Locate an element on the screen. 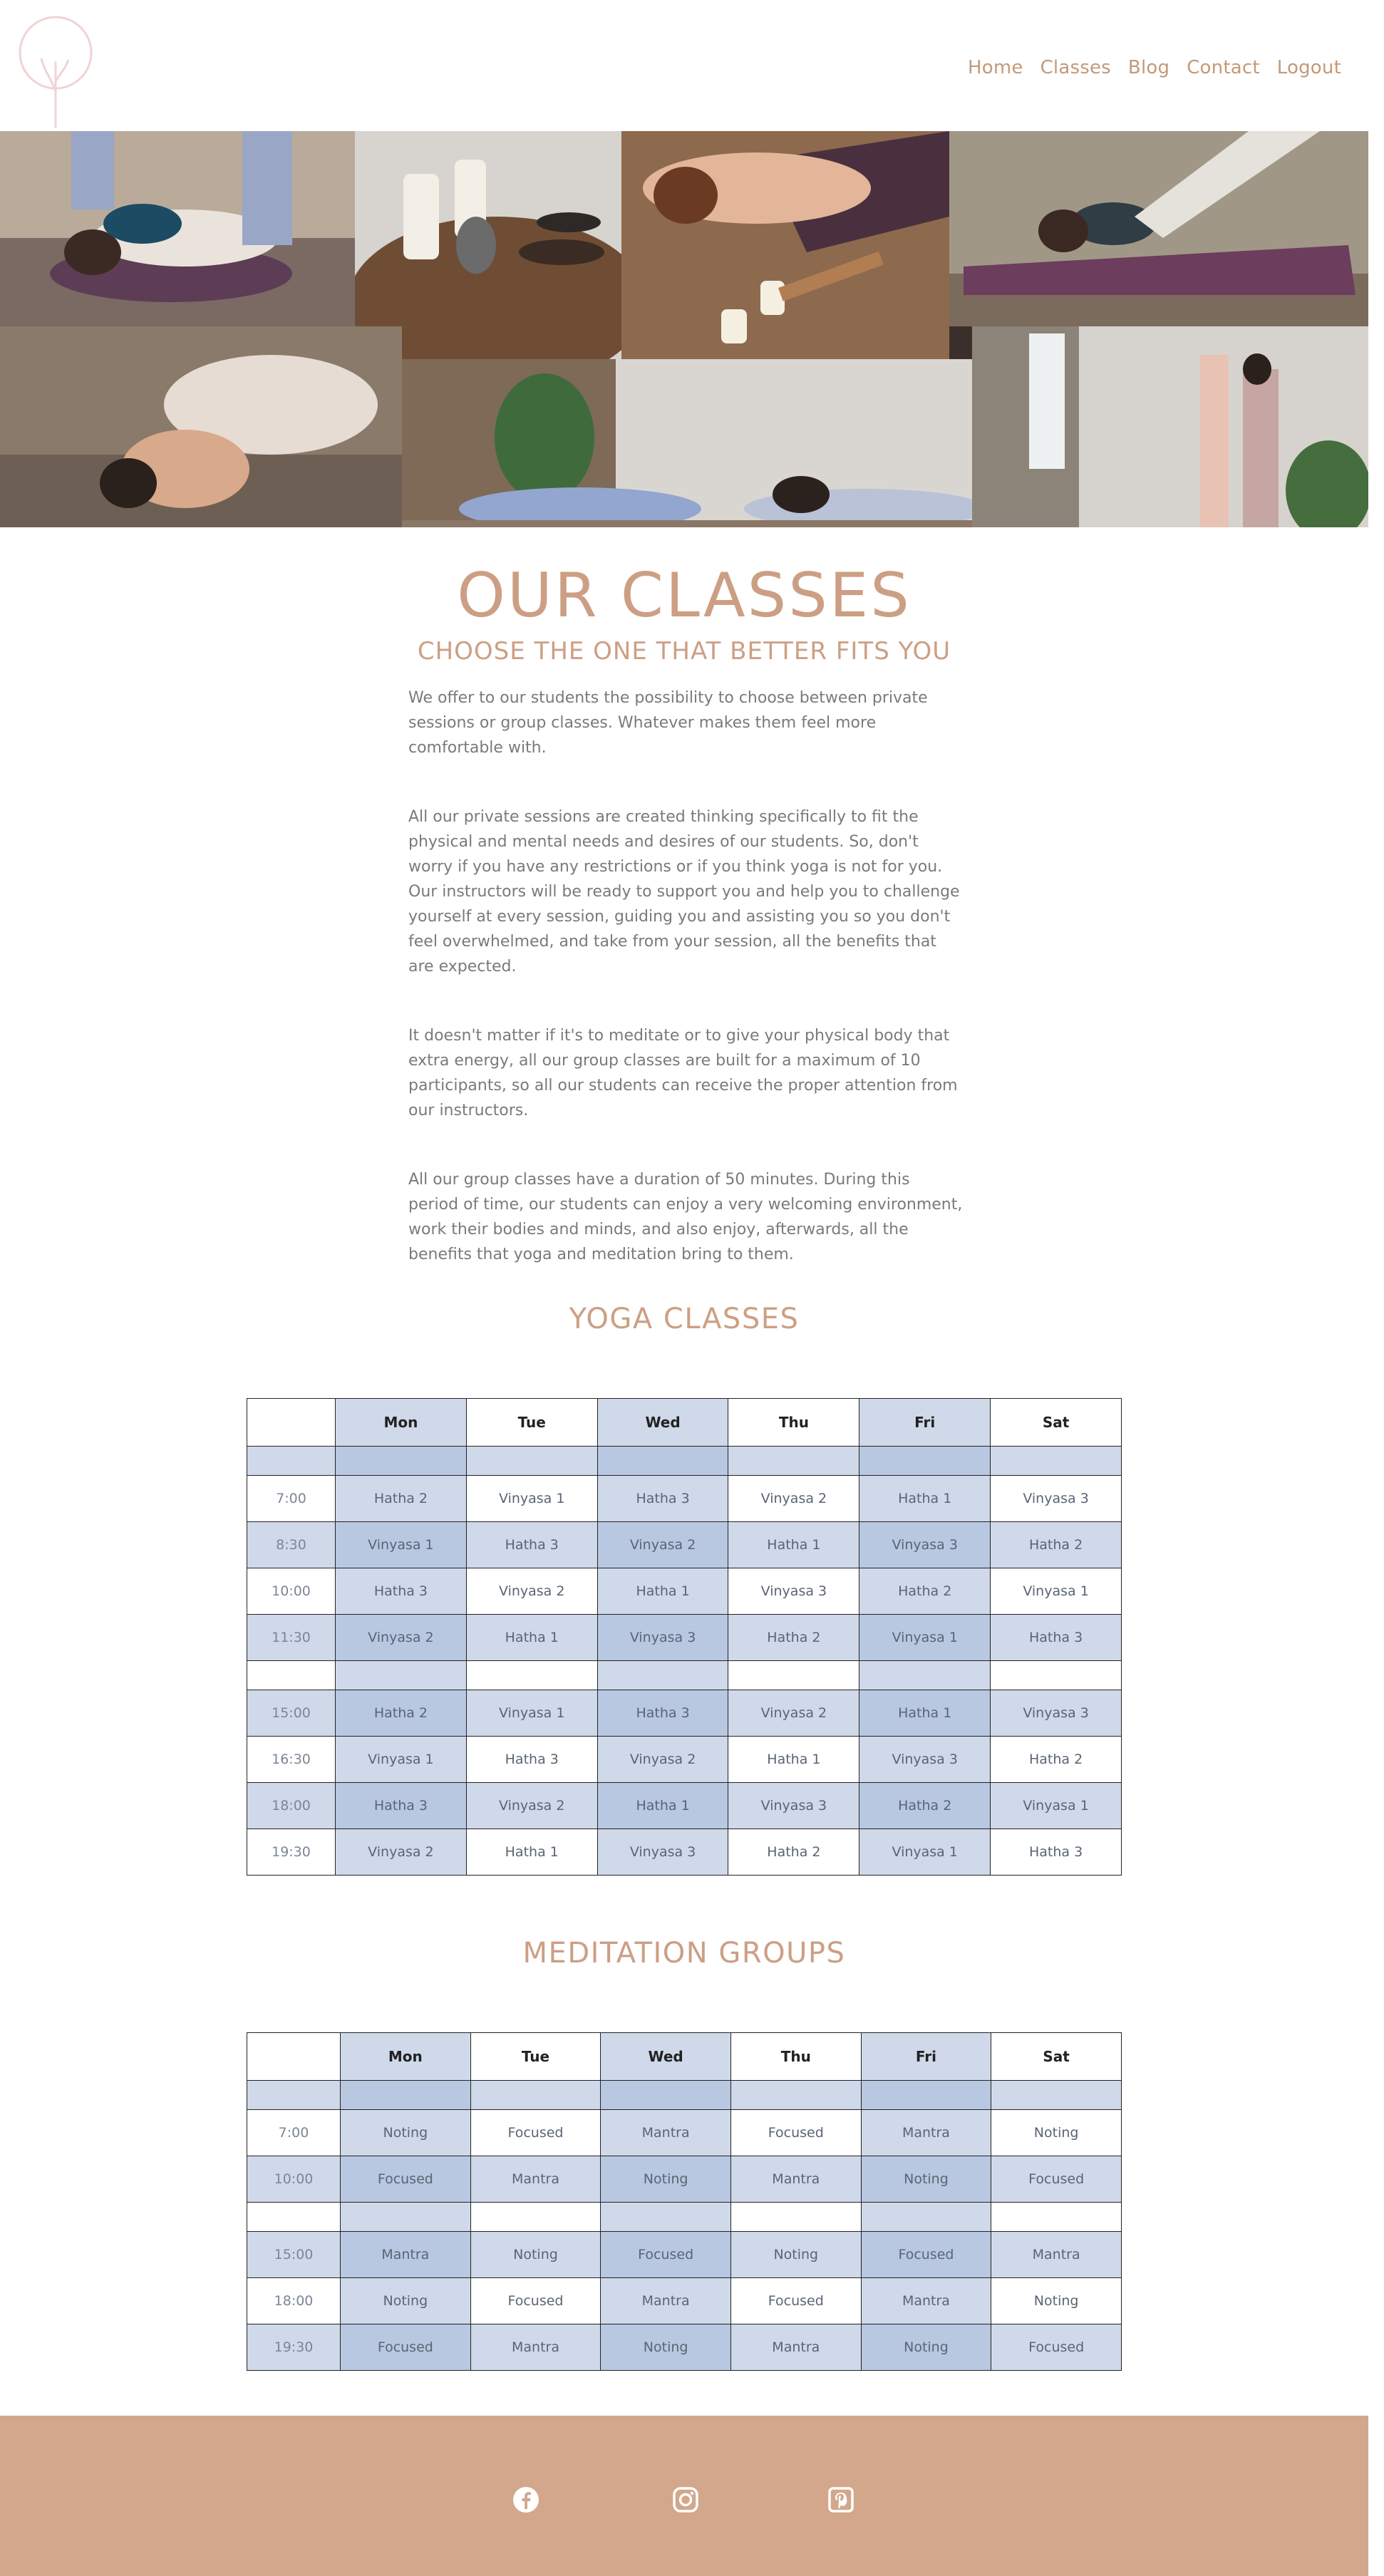 This screenshot has height=2576, width=1384. day-header: Mon is located at coordinates (405, 2057).